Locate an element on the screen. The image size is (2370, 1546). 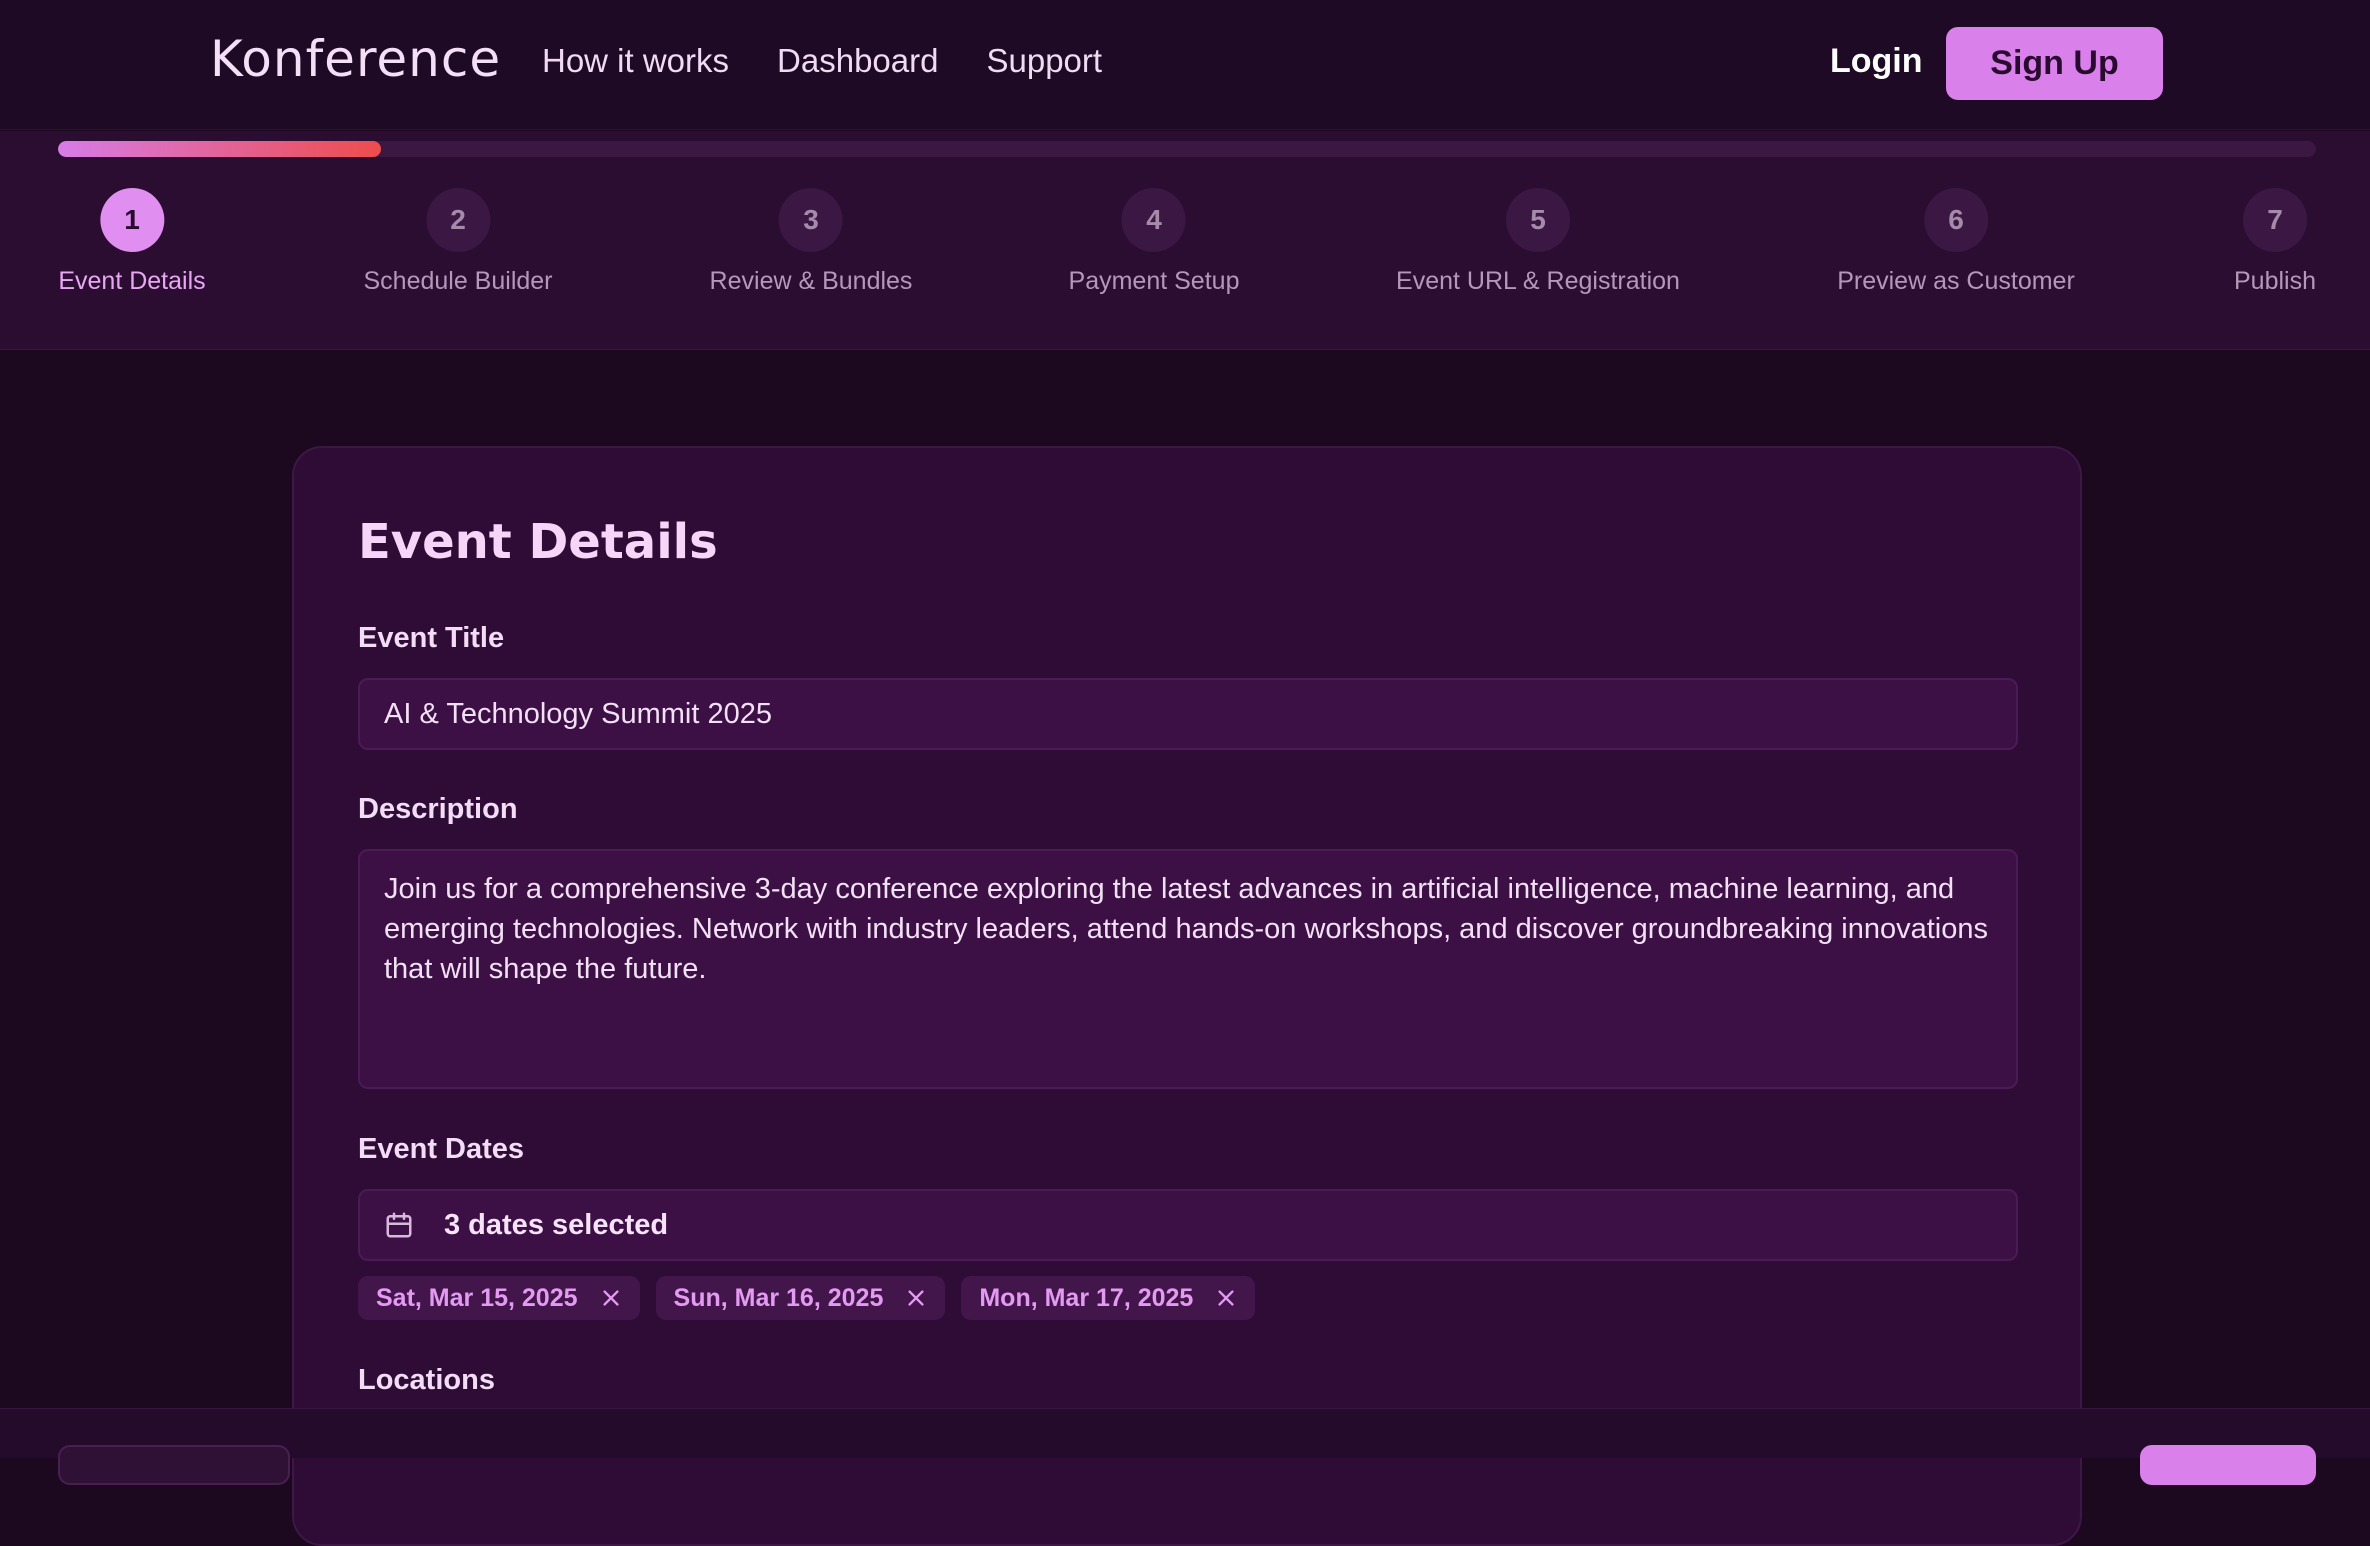
event-title-label: Event Title is located at coordinates (431, 638).